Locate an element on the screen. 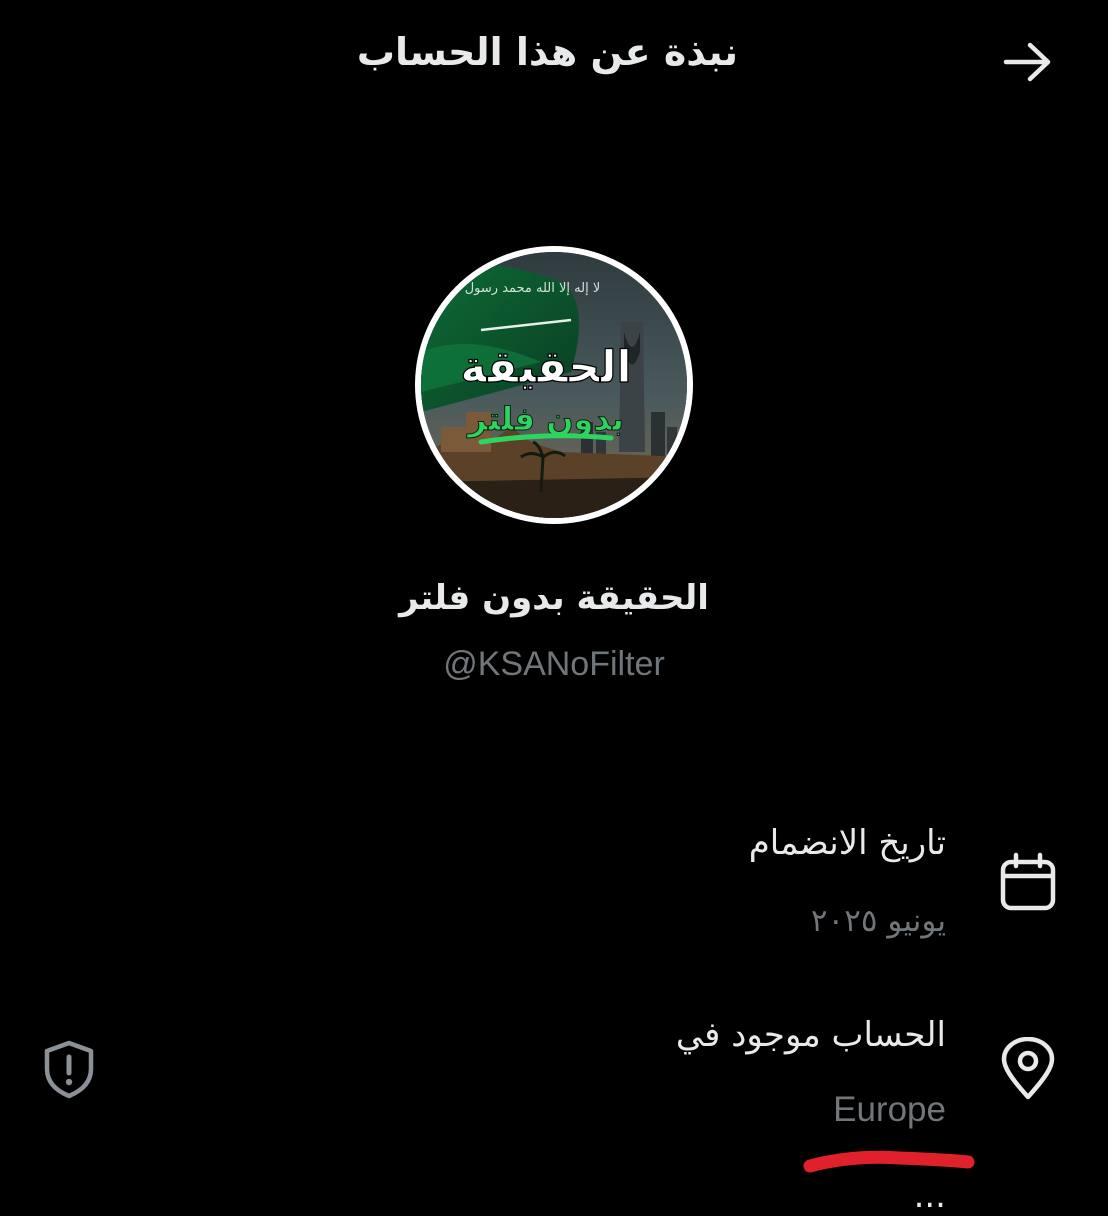 The image size is (1108, 1216). joined-date: يونيو ٢٠٢٥ is located at coordinates (878, 921).